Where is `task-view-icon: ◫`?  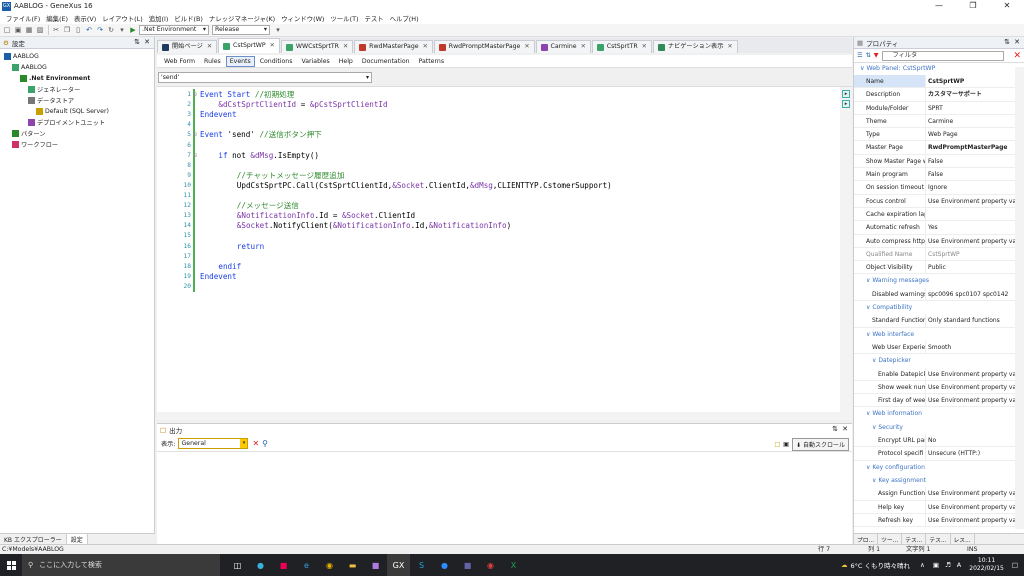
task-view-icon: ◫ is located at coordinates (237, 565).